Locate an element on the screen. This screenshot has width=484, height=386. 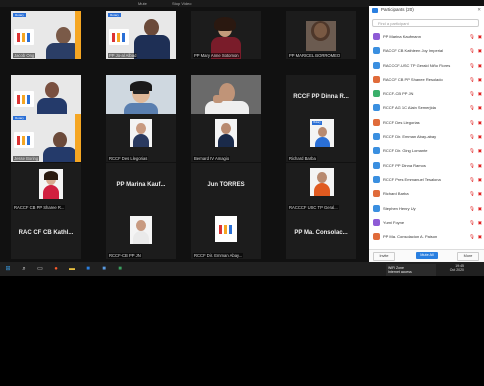
participants-footer: Invite Mute All More is located at coordinates (426, 255).